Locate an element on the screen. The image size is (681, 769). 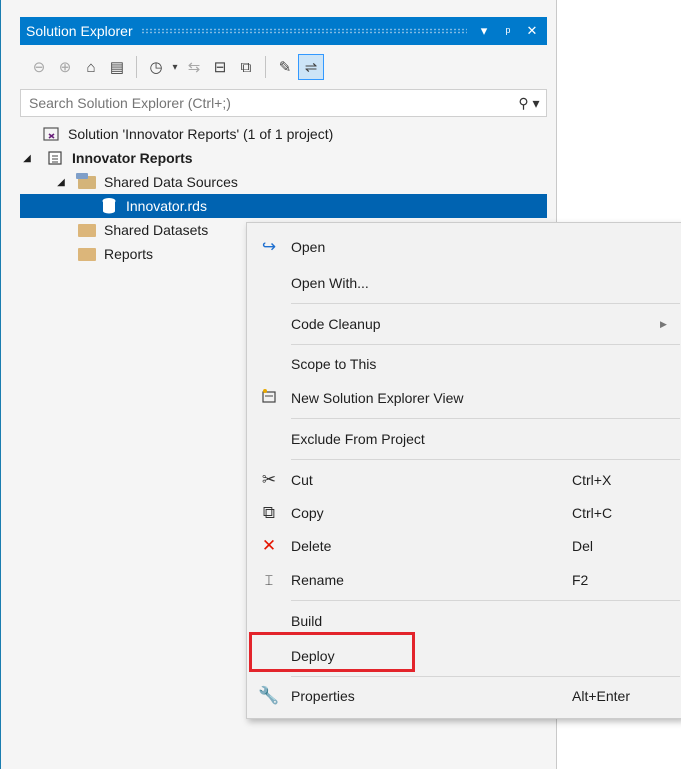
pin-icon: ᵖ is located at coordinates (508, 31).